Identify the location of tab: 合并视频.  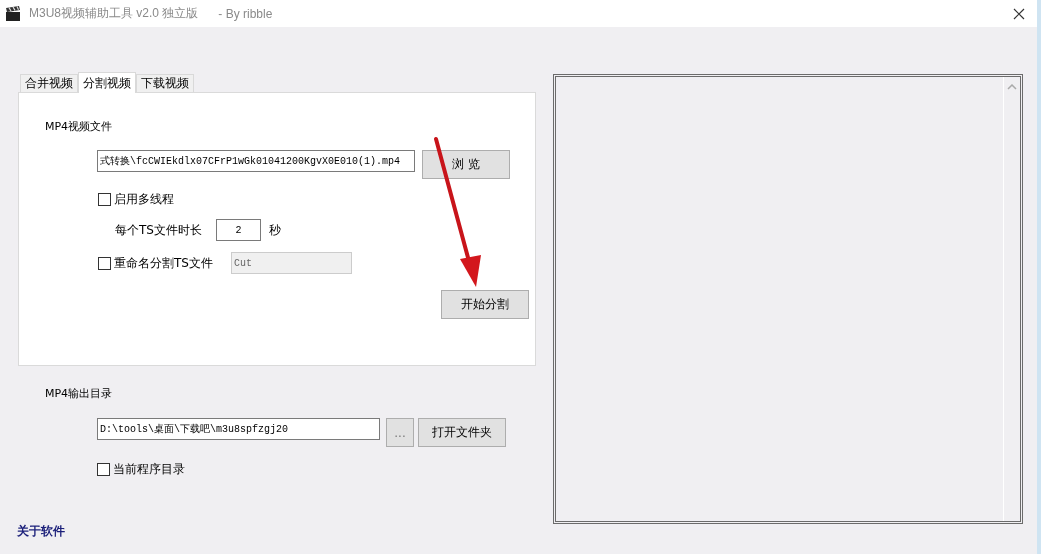
(49, 83).